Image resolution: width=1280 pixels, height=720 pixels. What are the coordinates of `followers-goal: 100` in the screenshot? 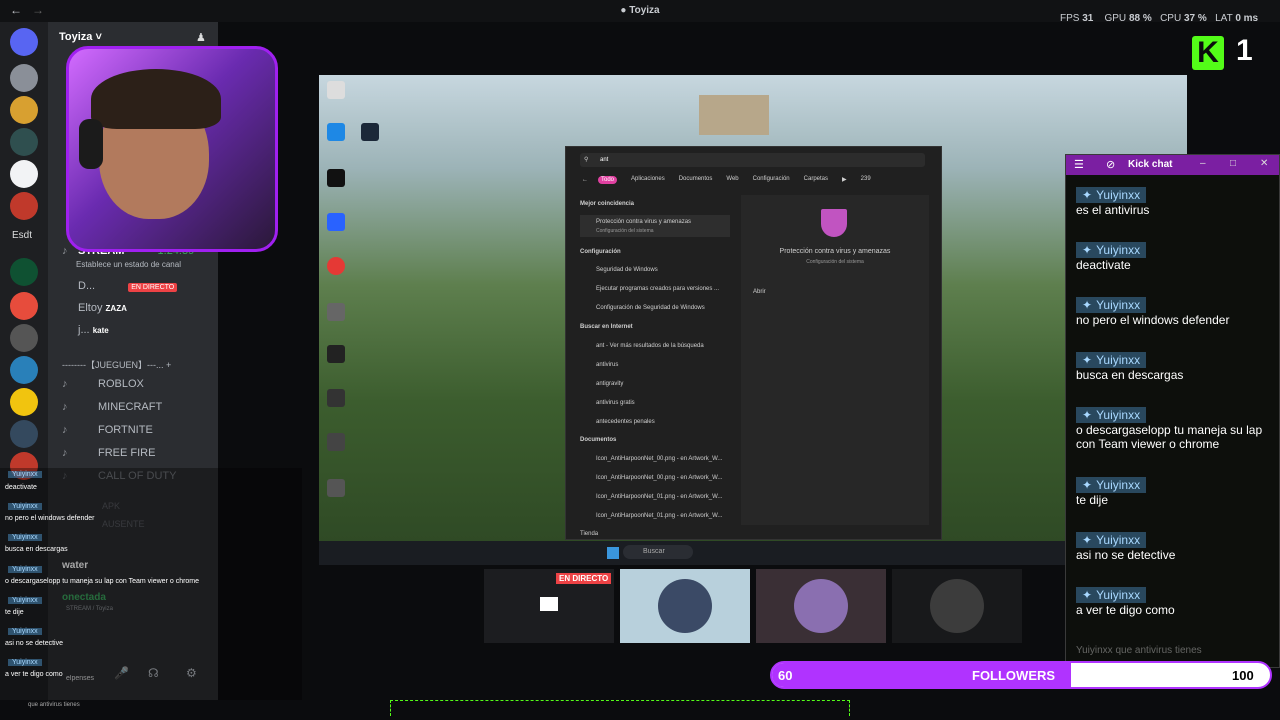 It's located at (1243, 675).